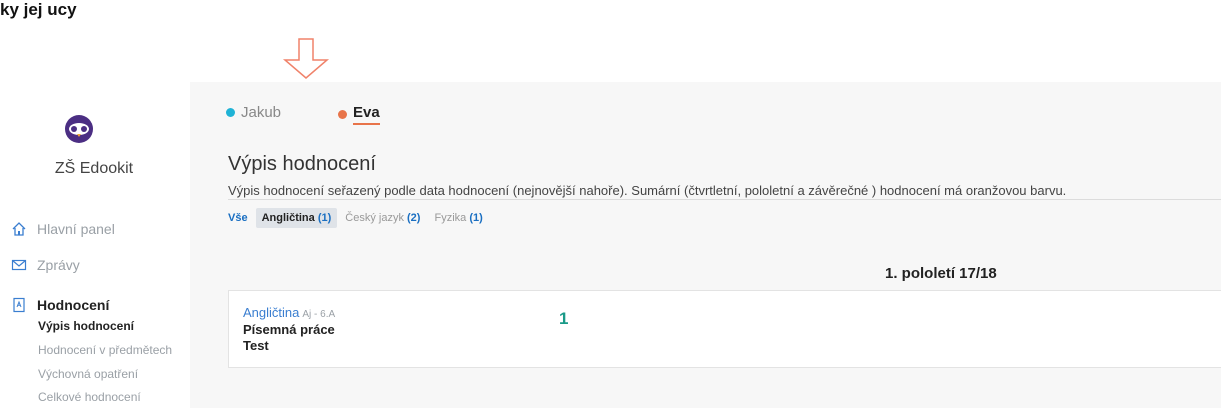 The height and width of the screenshot is (408, 1221). Describe the element at coordinates (724, 199) in the screenshot. I see `divider` at that location.